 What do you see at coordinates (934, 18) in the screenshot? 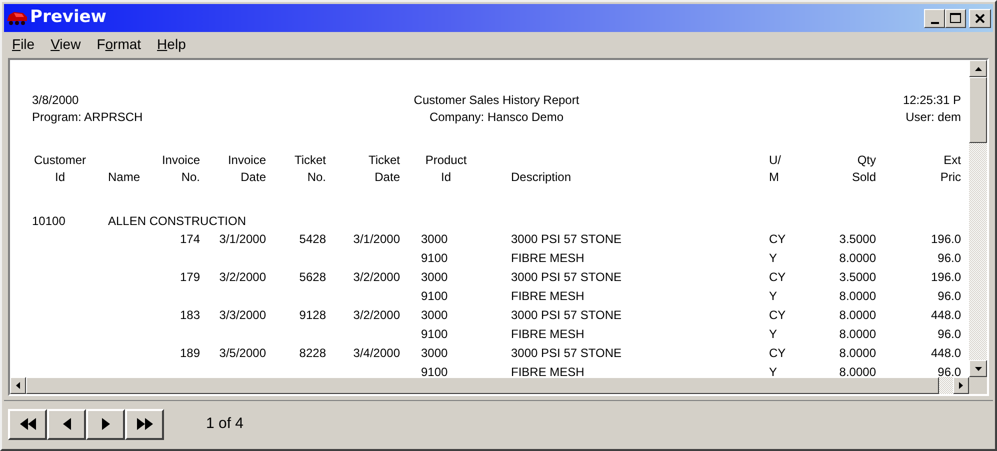
I see `minimize-button` at bounding box center [934, 18].